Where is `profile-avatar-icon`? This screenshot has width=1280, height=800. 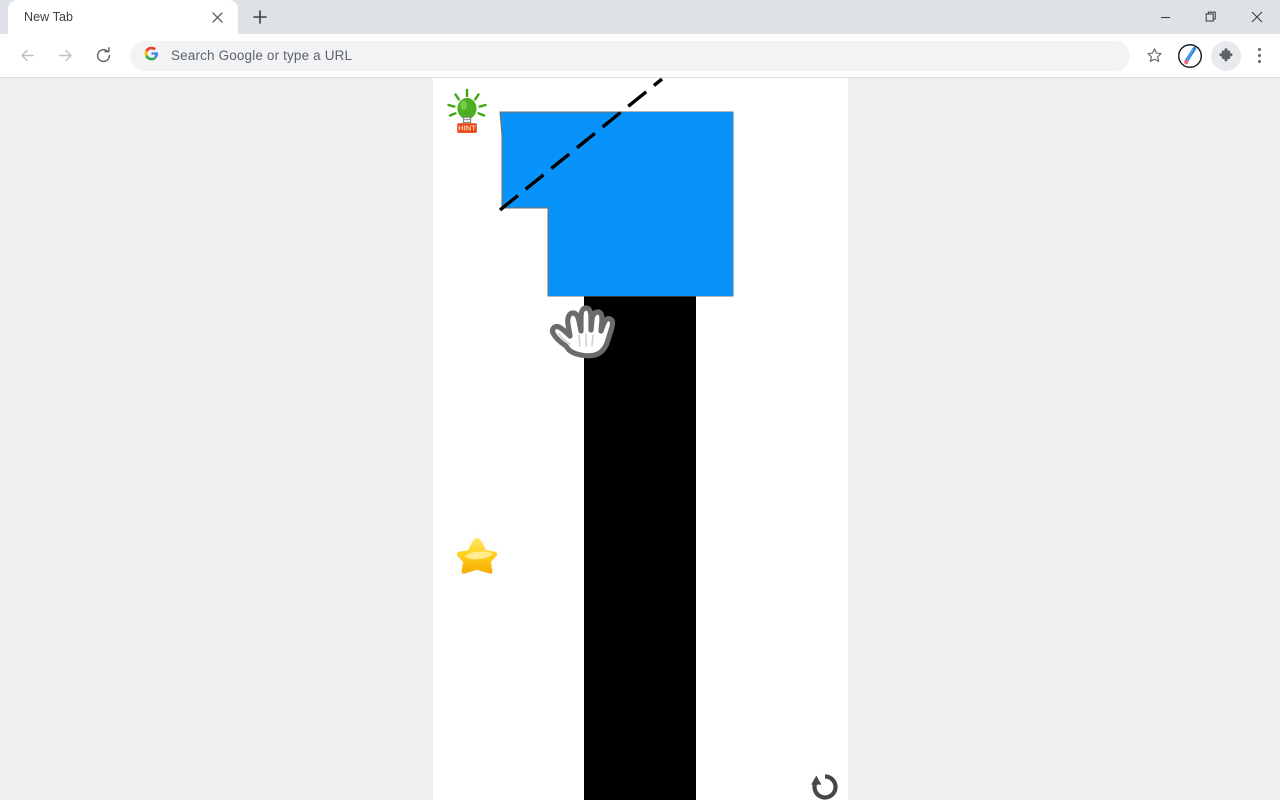 profile-avatar-icon is located at coordinates (1190, 56).